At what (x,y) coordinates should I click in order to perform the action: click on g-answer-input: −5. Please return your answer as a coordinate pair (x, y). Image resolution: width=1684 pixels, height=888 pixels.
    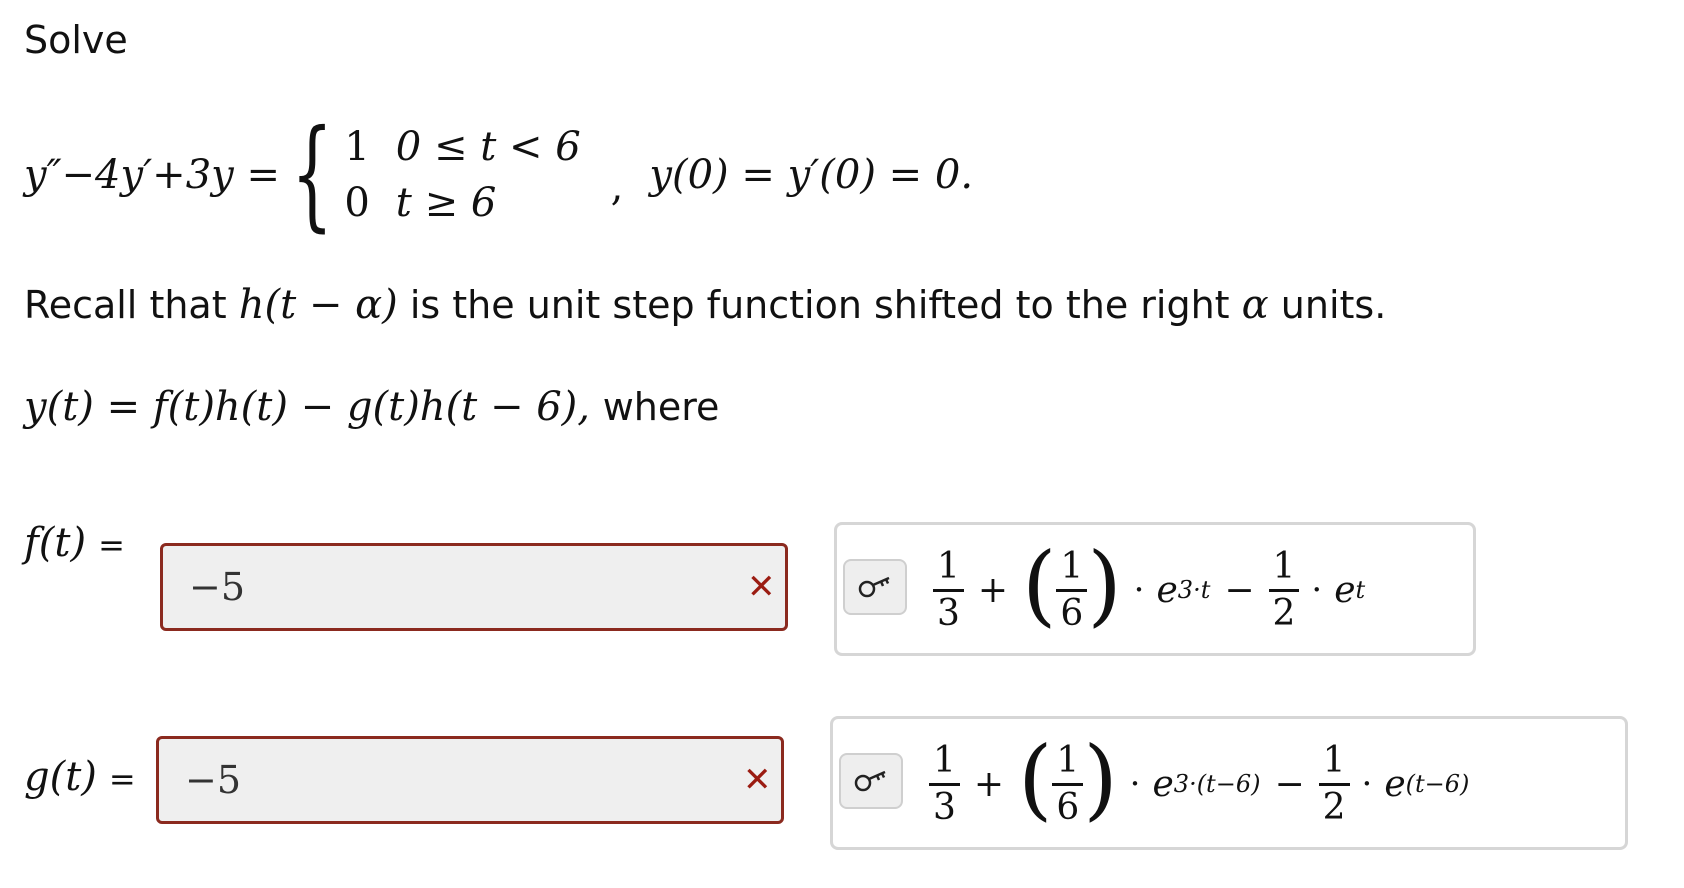
    Looking at the image, I should click on (470, 780).